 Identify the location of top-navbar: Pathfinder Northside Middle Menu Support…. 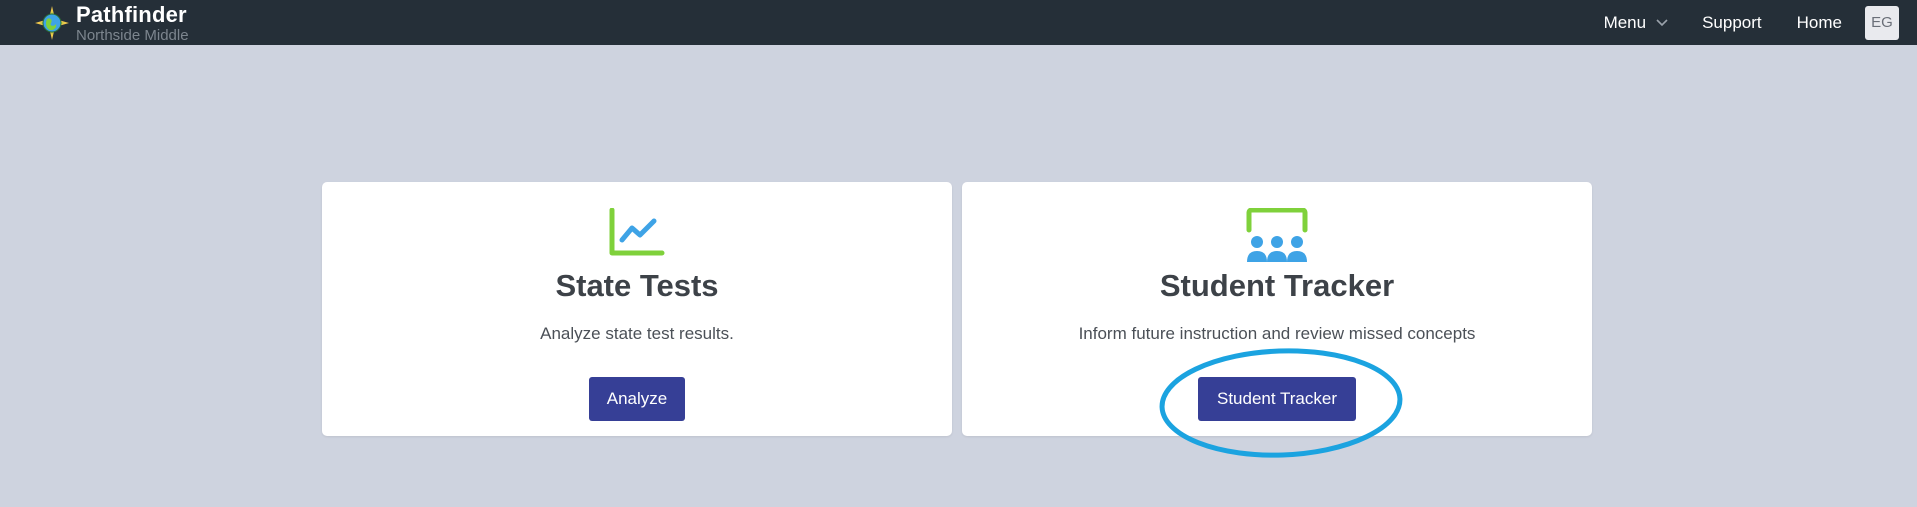
(958, 22).